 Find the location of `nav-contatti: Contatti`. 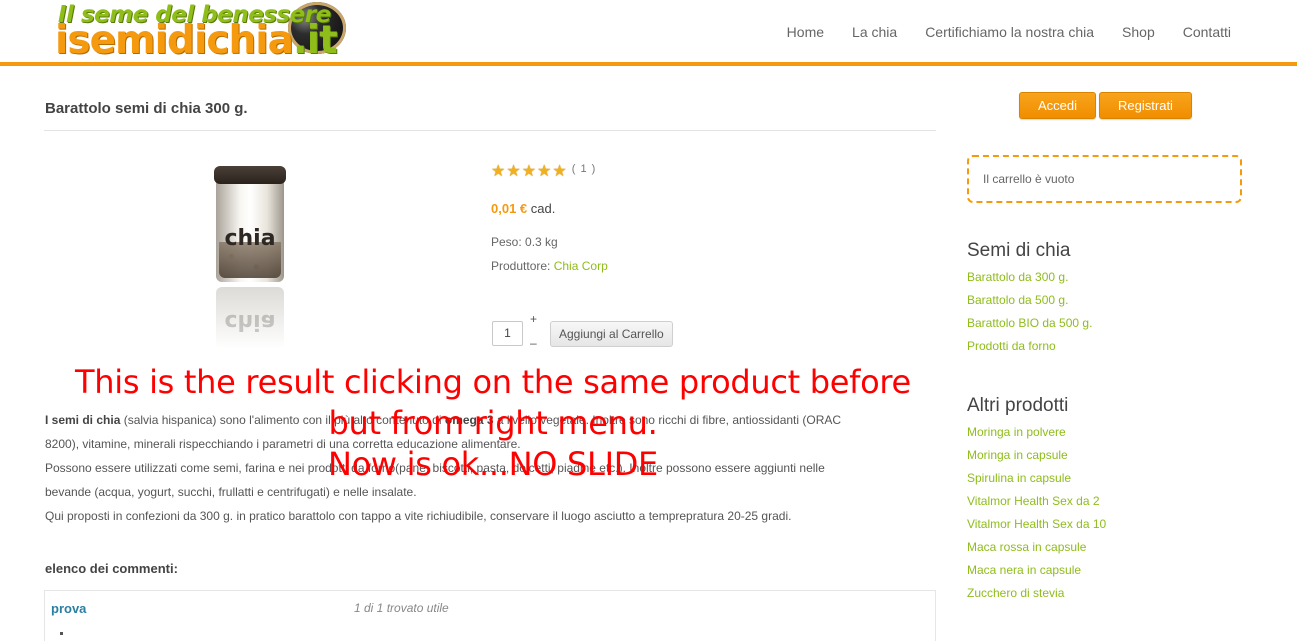

nav-contatti: Contatti is located at coordinates (1207, 32).